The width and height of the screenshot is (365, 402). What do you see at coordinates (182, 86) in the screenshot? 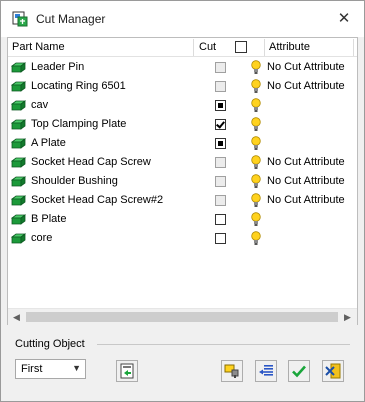
I see `list-item: Locating Ring 6501 No Cut Attribute` at bounding box center [182, 86].